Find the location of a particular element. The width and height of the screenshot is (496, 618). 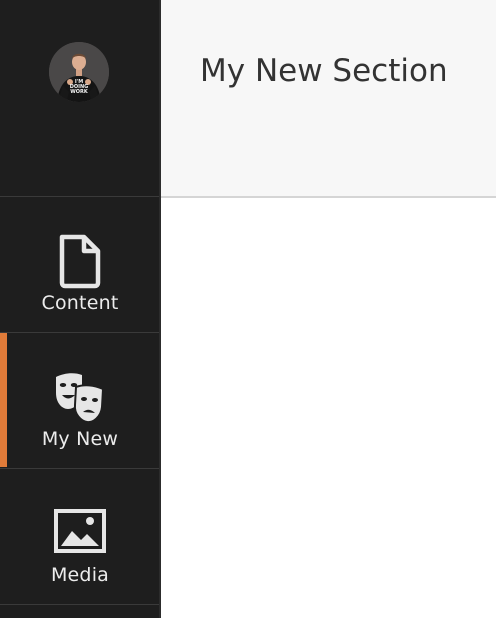

sidebar-item-content: Content is located at coordinates (80, 263).